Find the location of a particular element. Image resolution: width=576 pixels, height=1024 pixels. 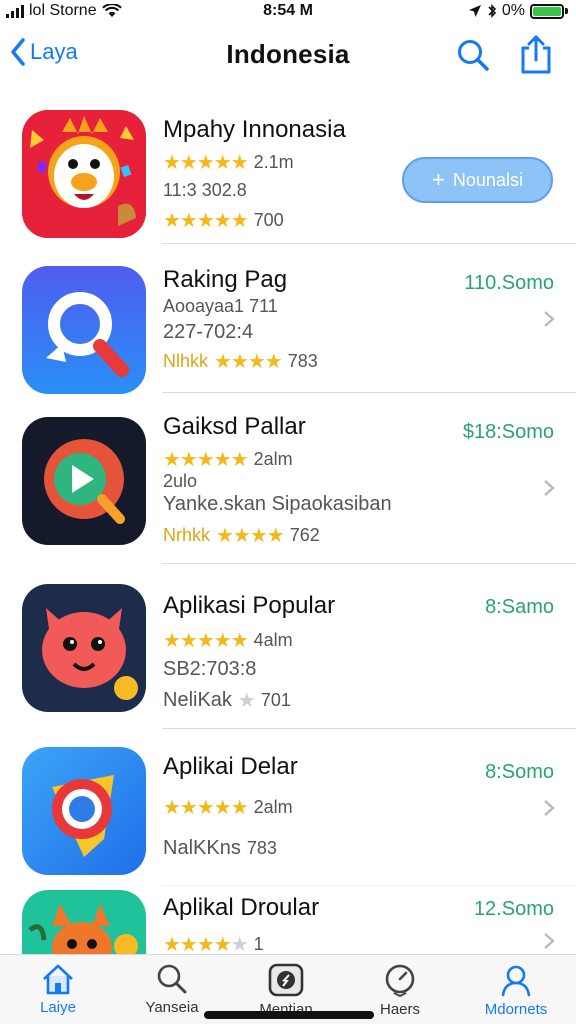

rating-line-2: Nrhkk ★★★★ 762 is located at coordinates (241, 535).